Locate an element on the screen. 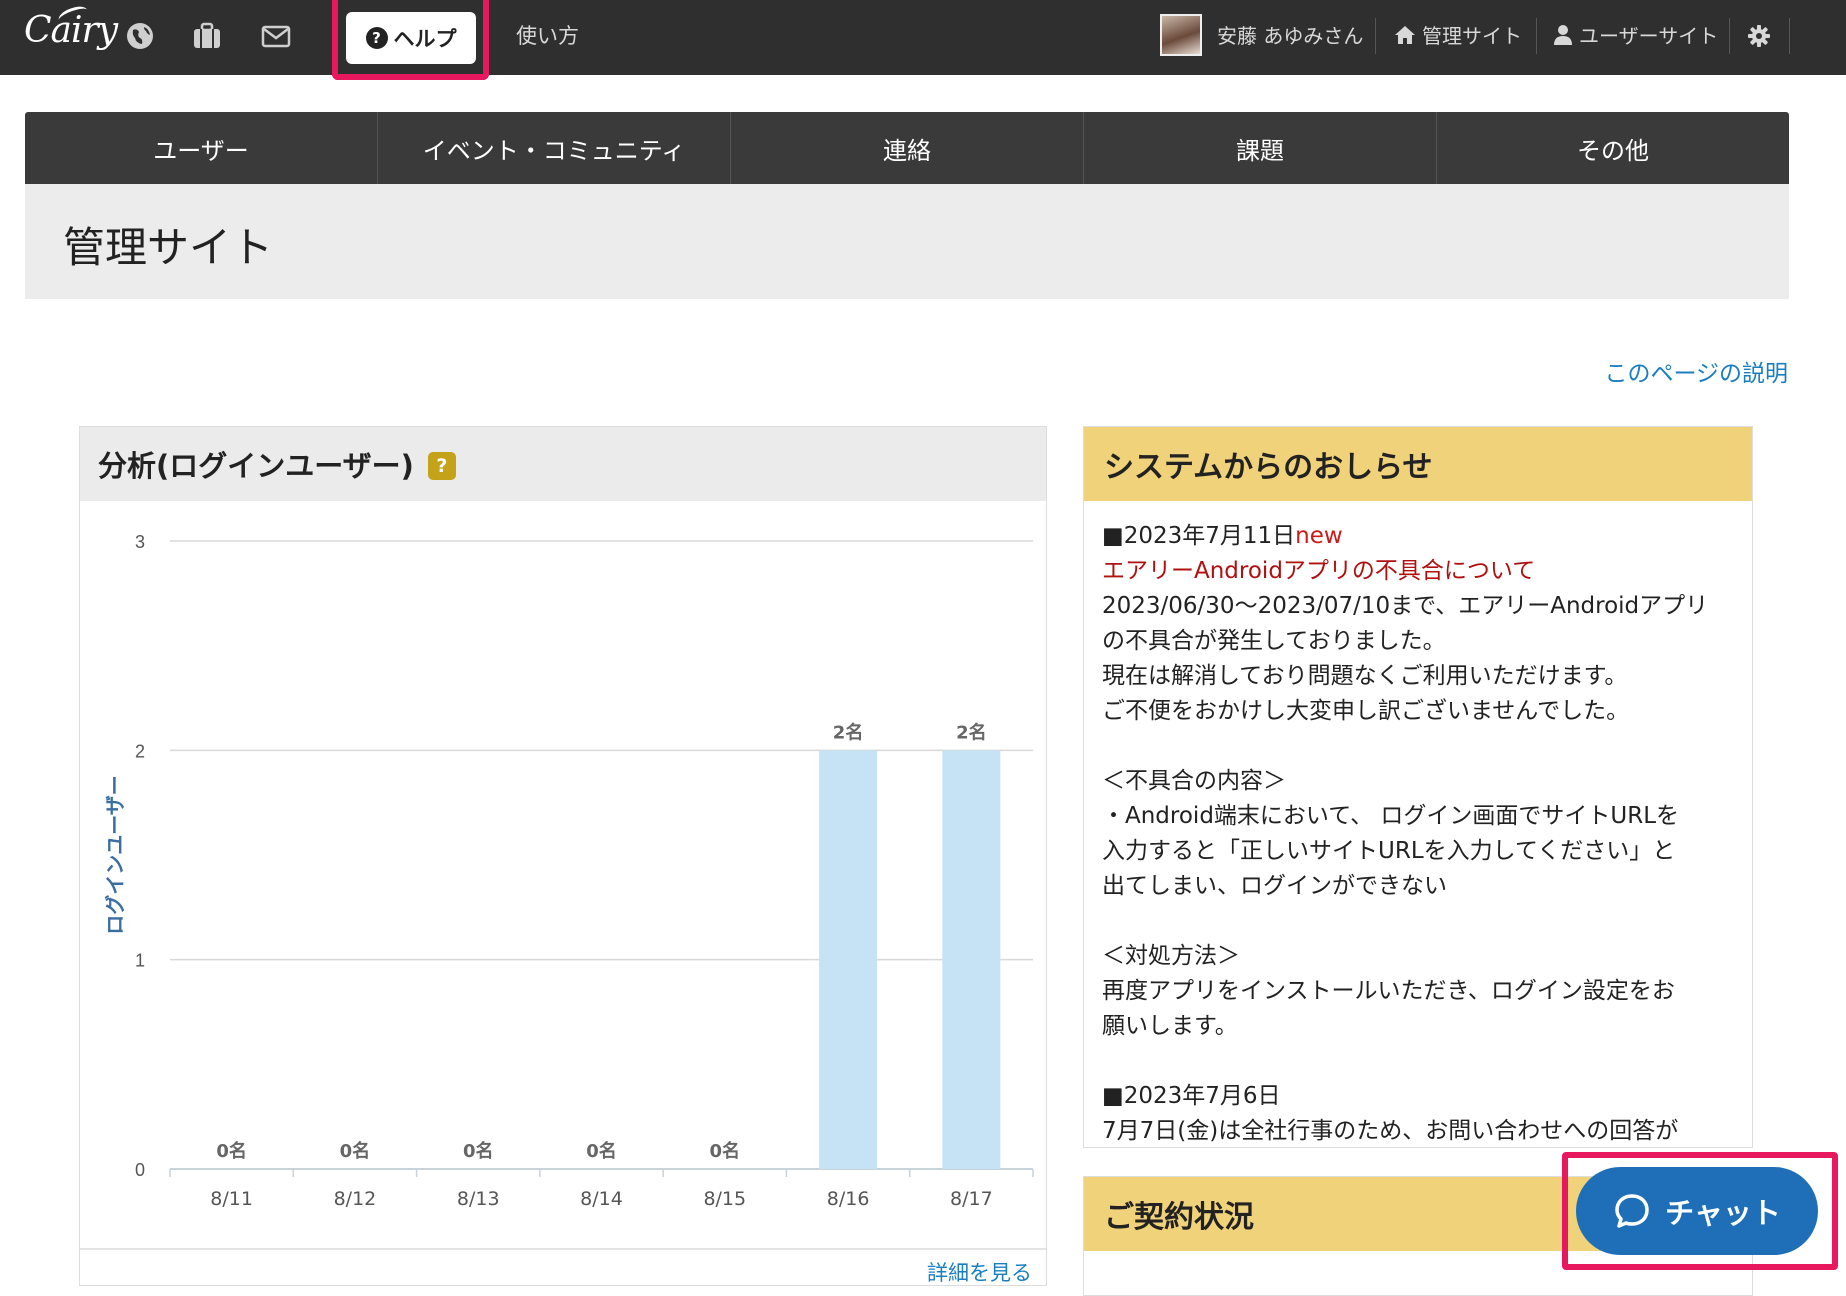 This screenshot has height=1296, width=1846. x-tick-label: 8/13 is located at coordinates (478, 1199).